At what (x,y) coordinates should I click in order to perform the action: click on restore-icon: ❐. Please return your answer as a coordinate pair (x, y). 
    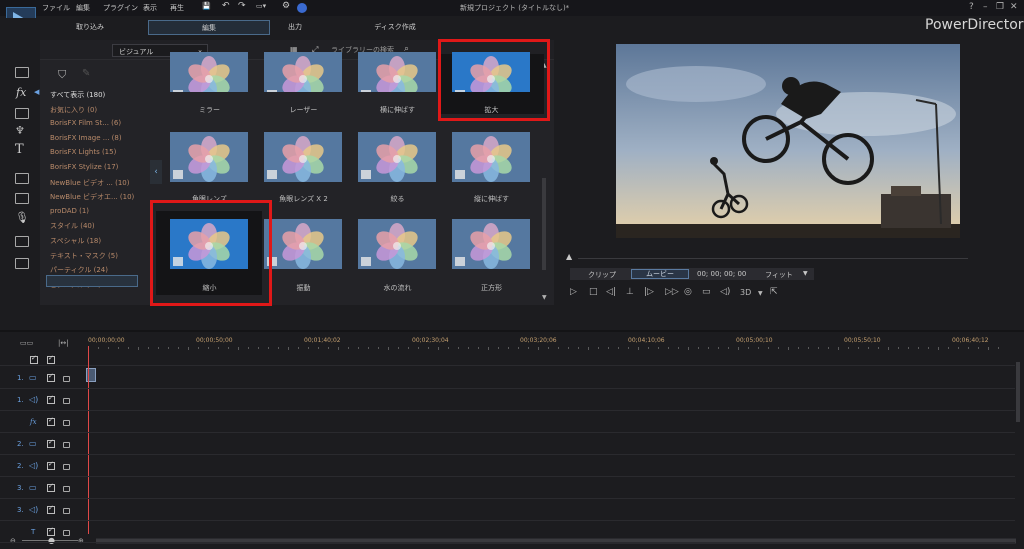
    Looking at the image, I should click on (1000, 7).